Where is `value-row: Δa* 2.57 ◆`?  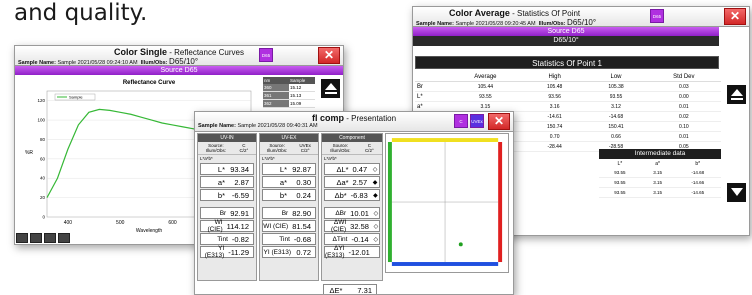
value-row: Δa* 2.57 ◆ is located at coordinates (352, 182).